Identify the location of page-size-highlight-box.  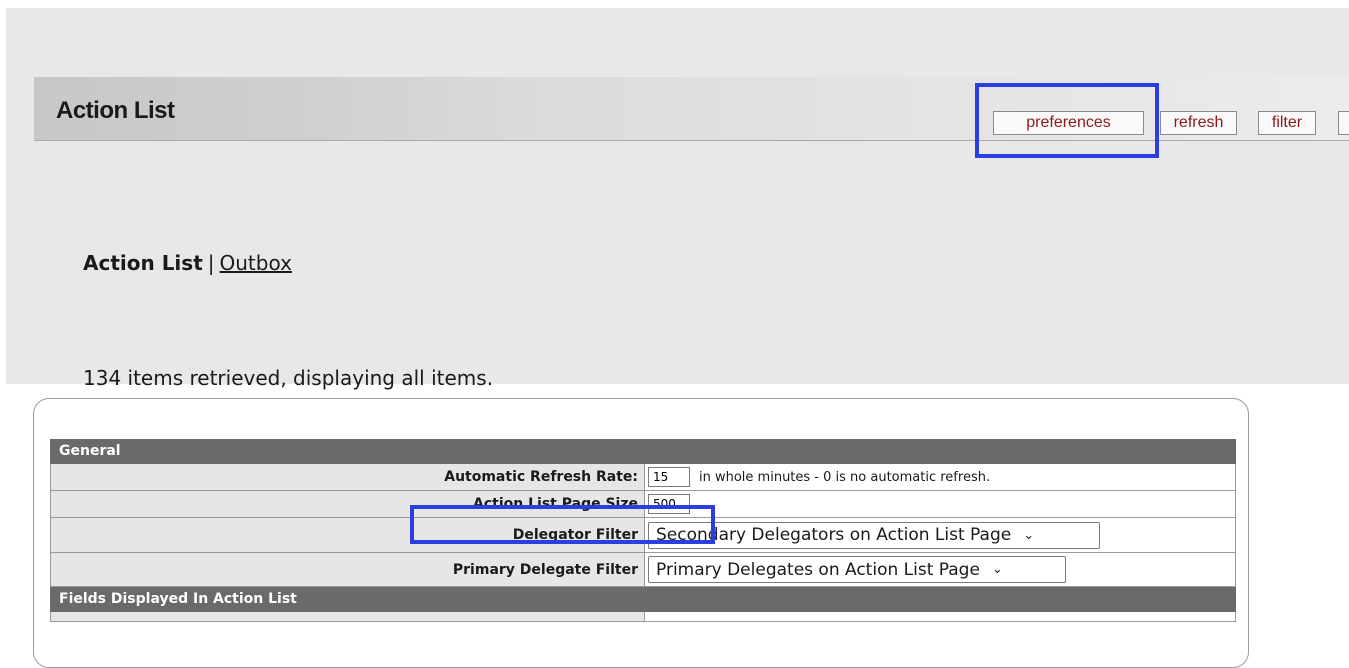
(562, 524).